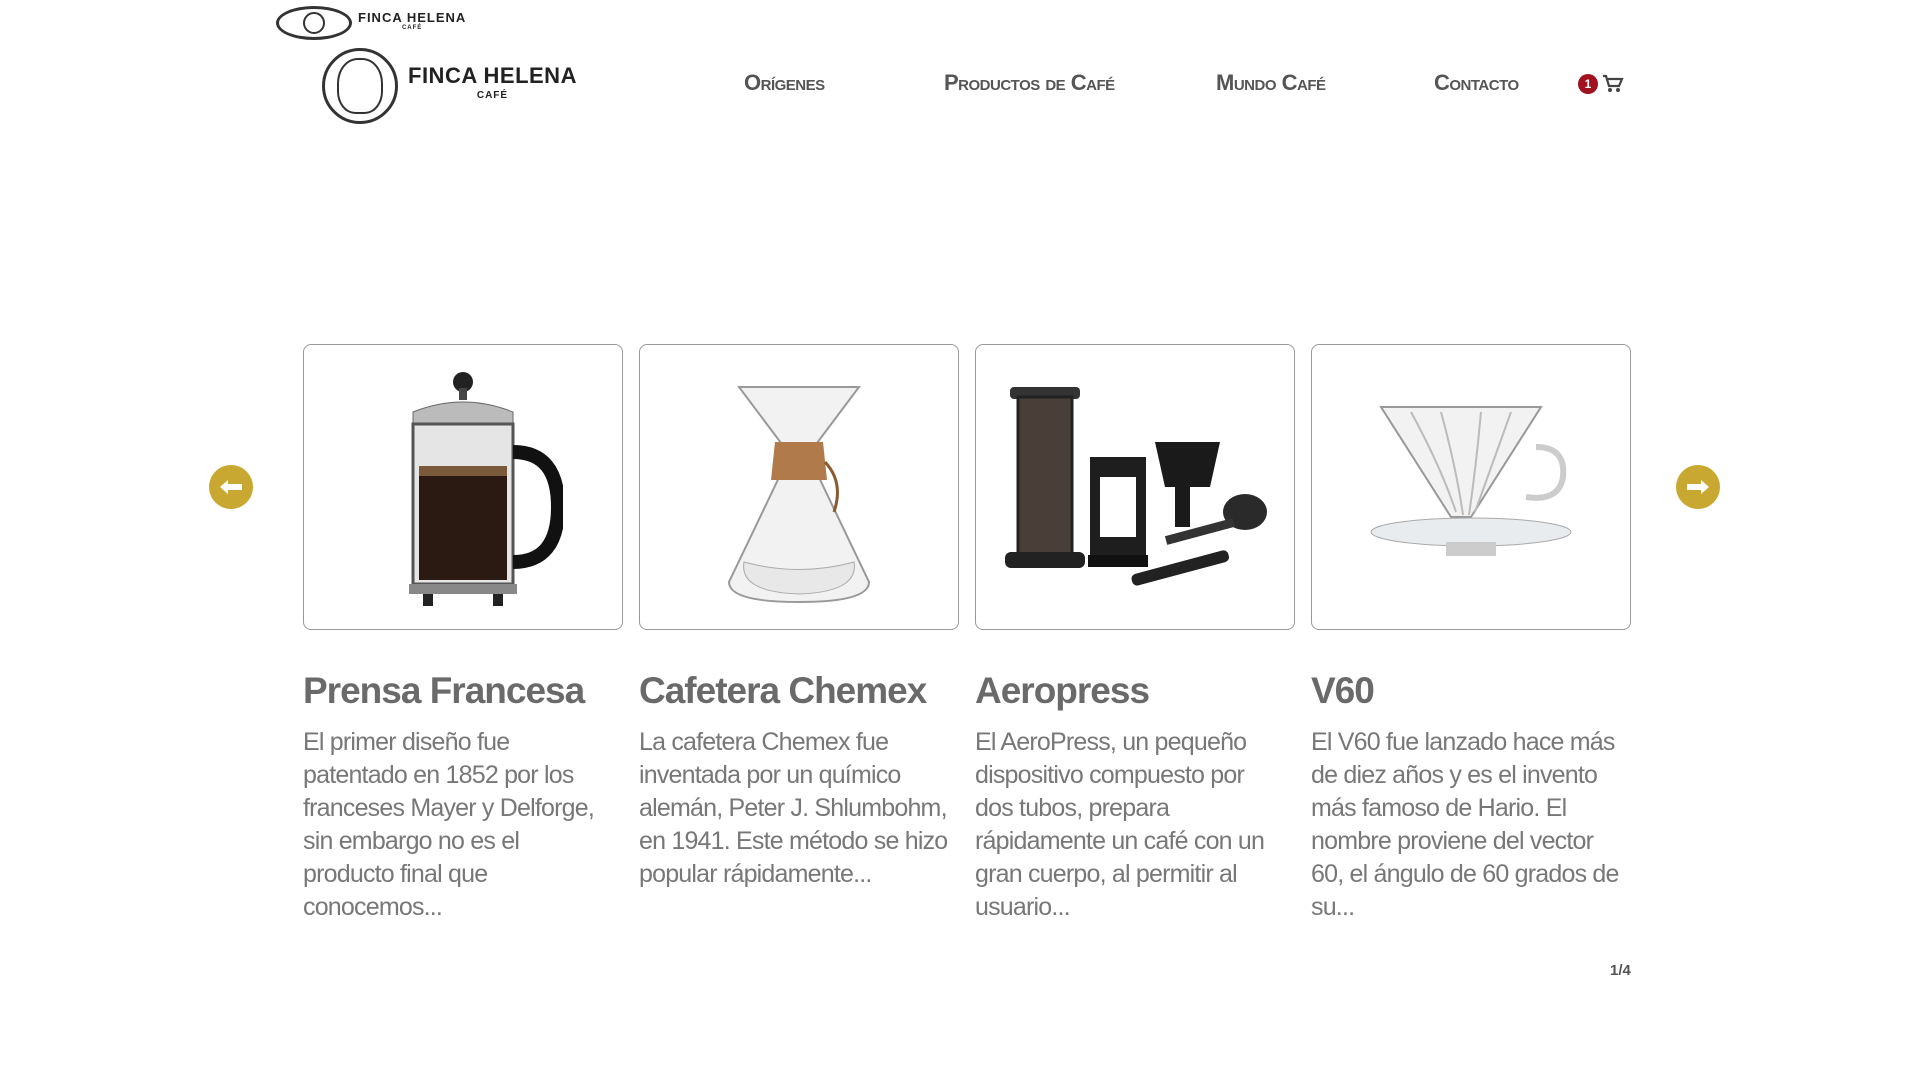 The height and width of the screenshot is (1080, 1920). What do you see at coordinates (1471, 481) in the screenshot?
I see `v60-image` at bounding box center [1471, 481].